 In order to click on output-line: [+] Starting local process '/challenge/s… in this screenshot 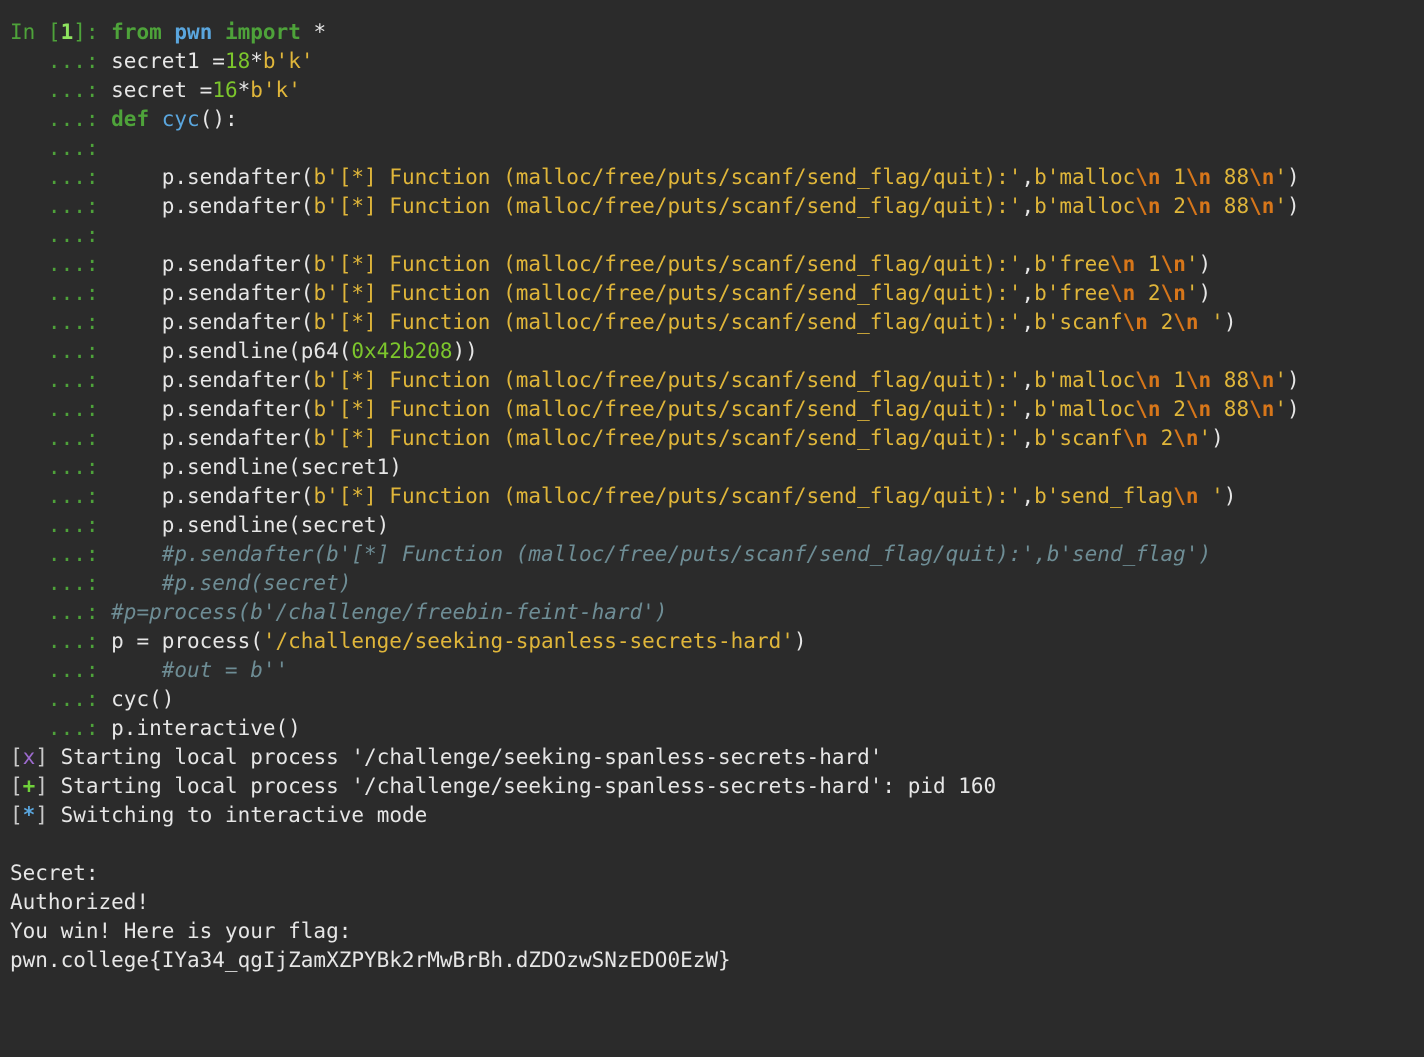, I will do `click(717, 786)`.